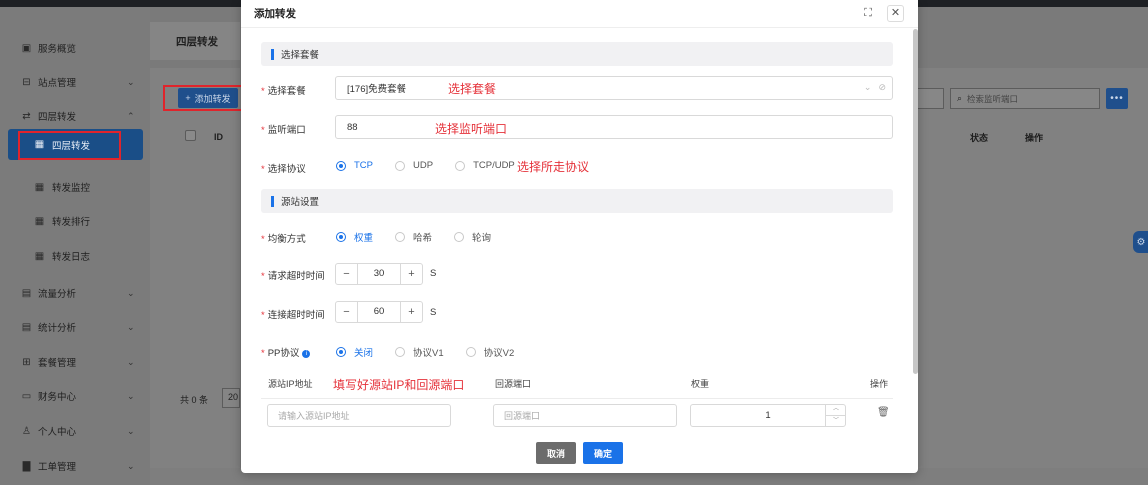 This screenshot has width=1148, height=485. I want to click on weight-value: 1, so click(768, 415).